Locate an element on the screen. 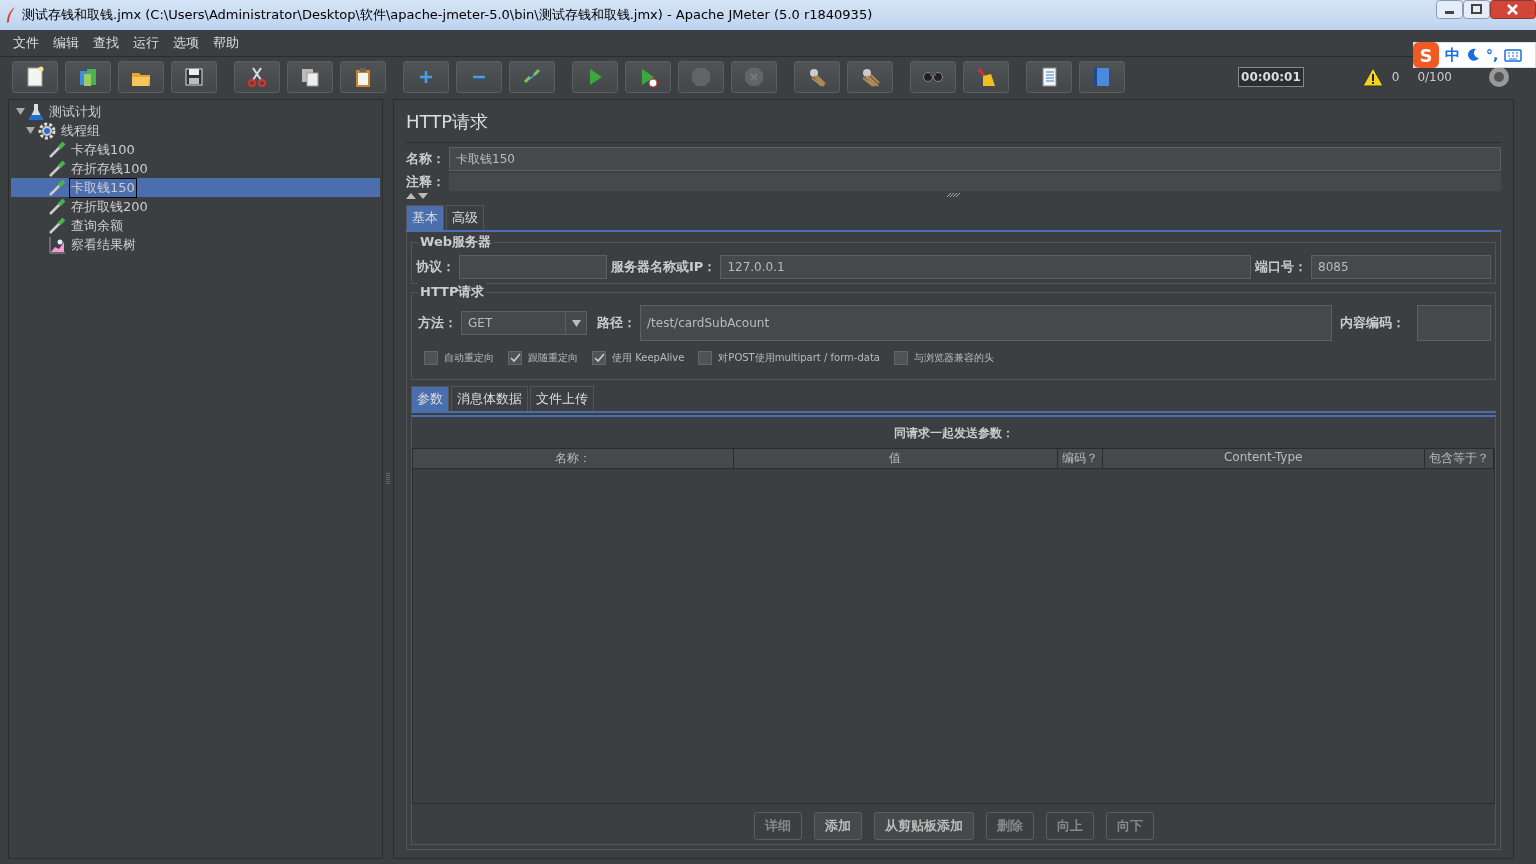 The image size is (1536, 864). keyboard-icon is located at coordinates (1513, 55).